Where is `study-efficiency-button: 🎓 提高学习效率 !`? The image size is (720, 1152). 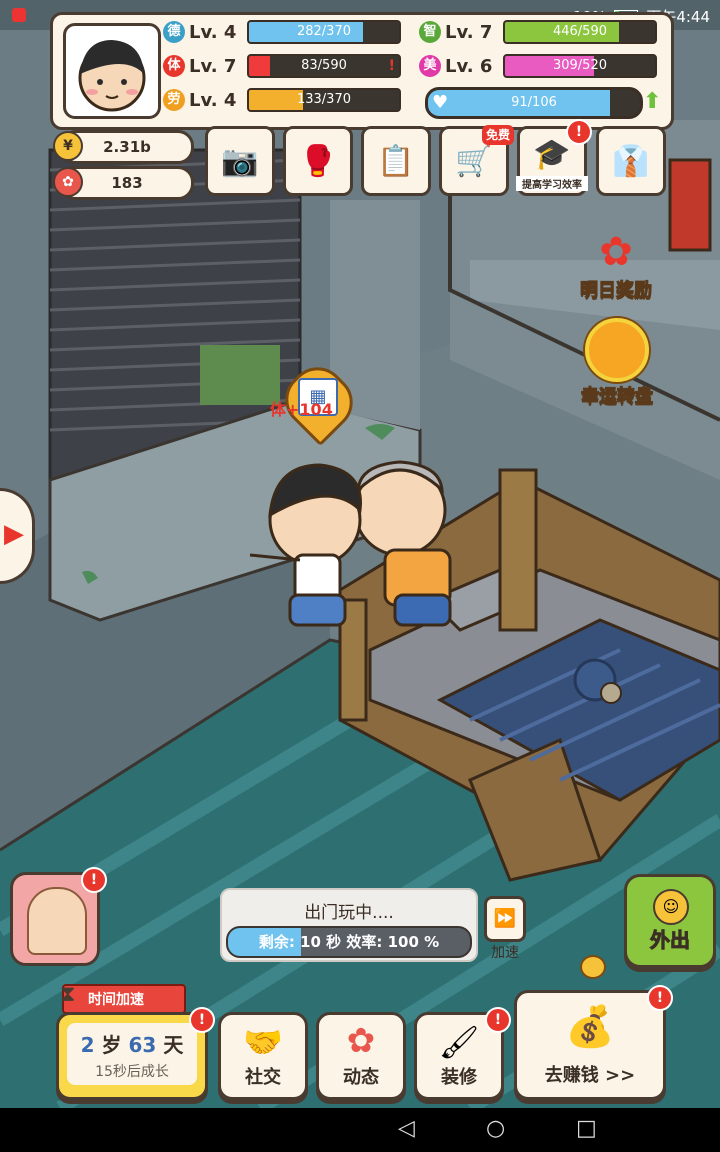
study-efficiency-button: 🎓 提高学习效率 ! is located at coordinates (554, 157).